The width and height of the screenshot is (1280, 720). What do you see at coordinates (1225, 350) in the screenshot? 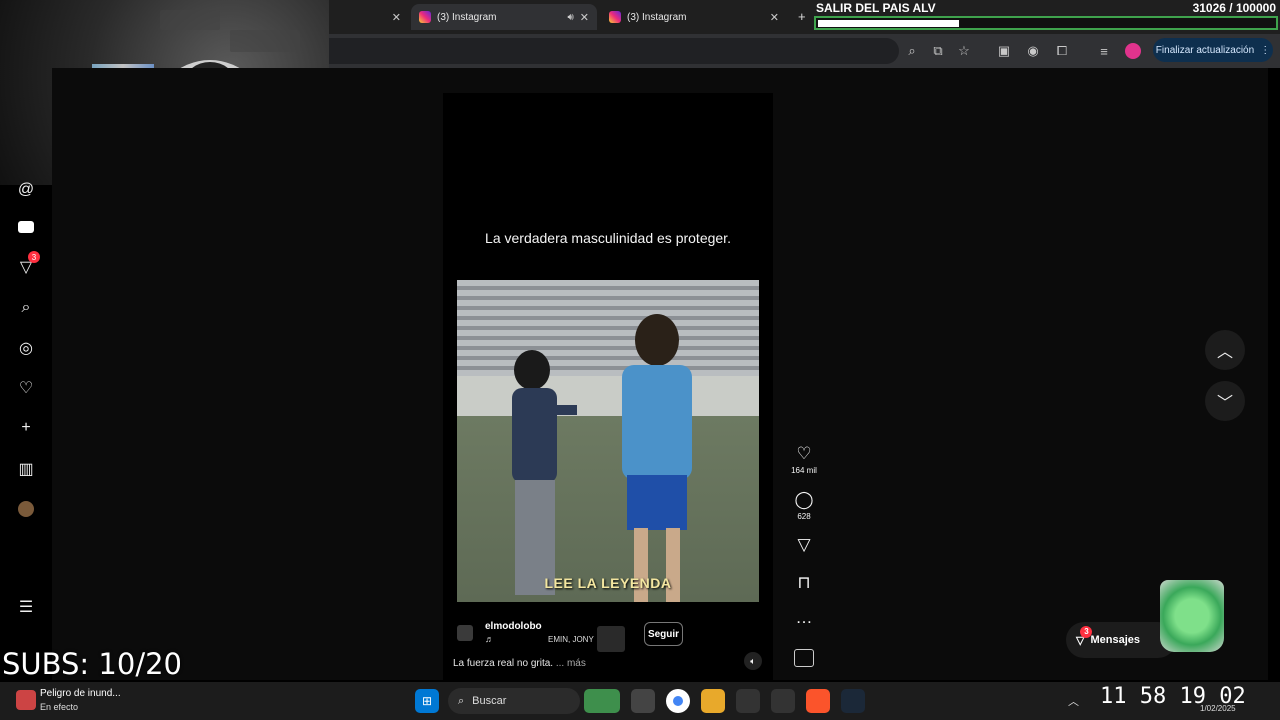
I see `previous-reel-button: ︿` at bounding box center [1225, 350].